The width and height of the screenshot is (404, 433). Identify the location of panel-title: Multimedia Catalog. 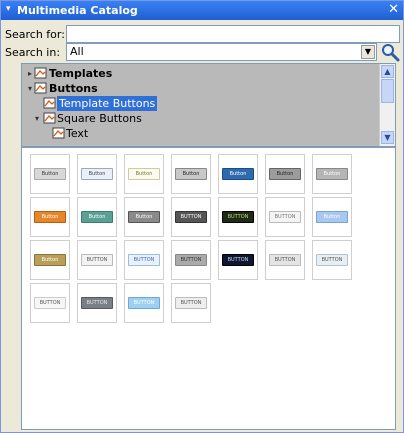
(77, 10).